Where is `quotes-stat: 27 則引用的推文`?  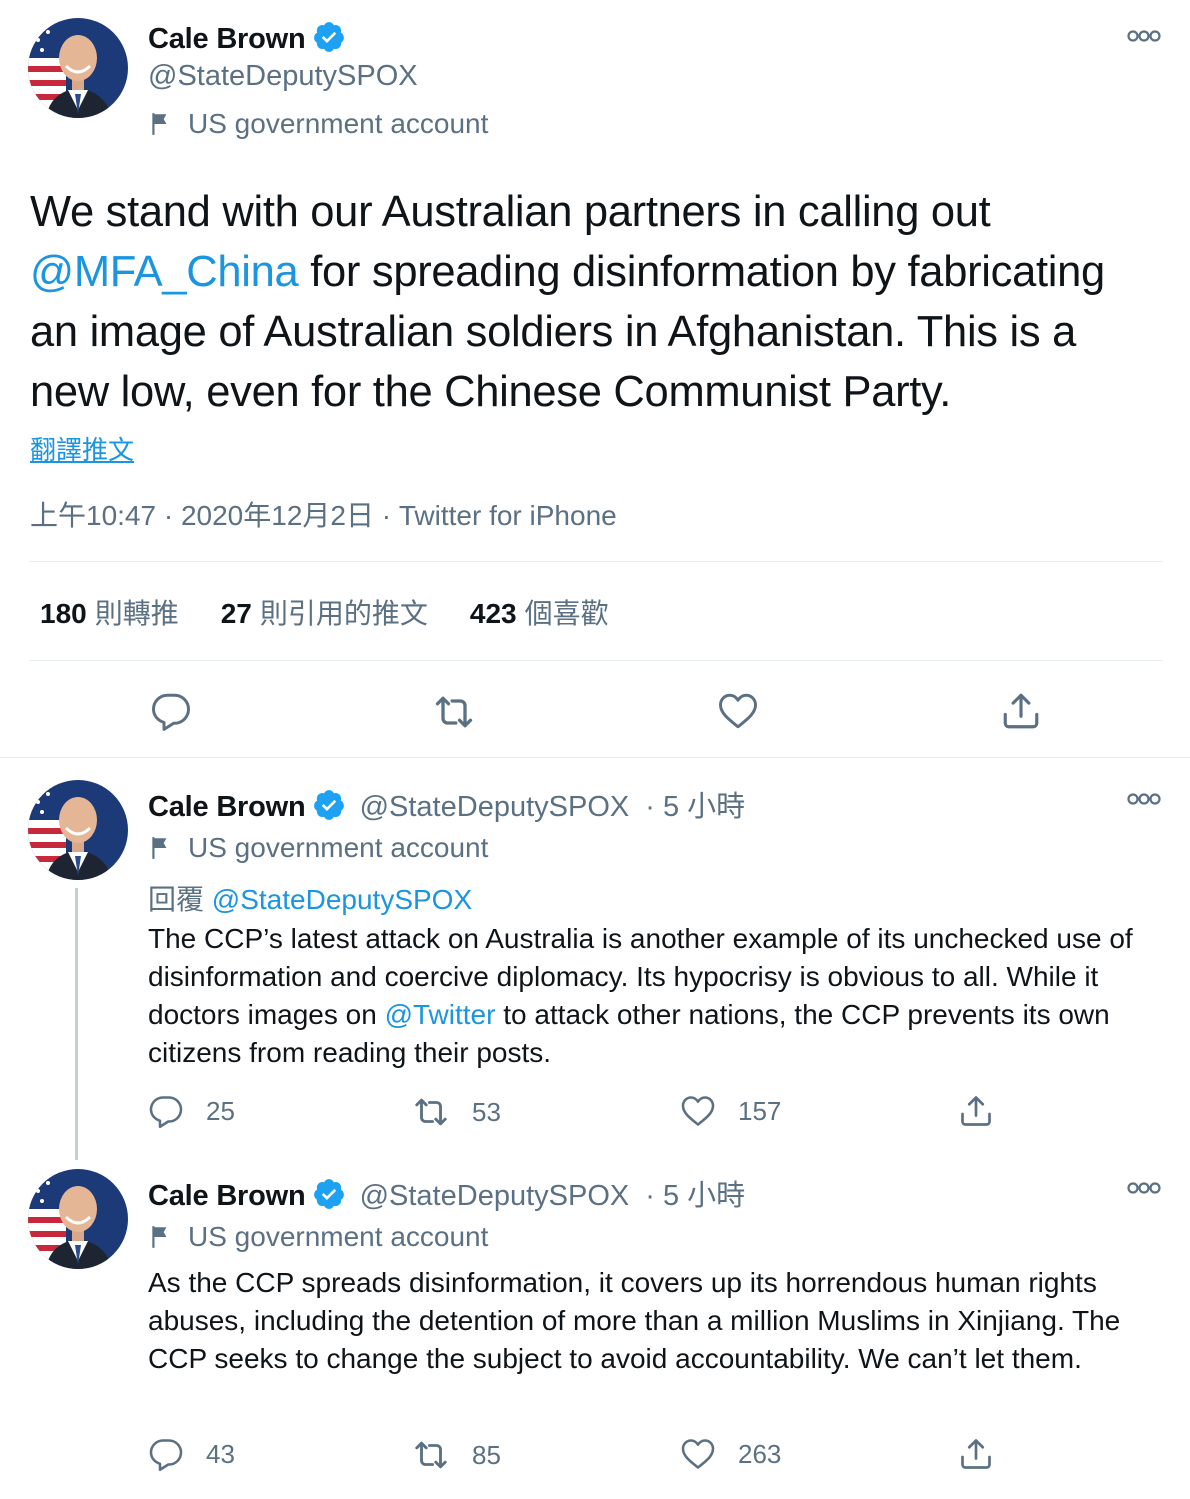 quotes-stat: 27 則引用的推文 is located at coordinates (324, 612).